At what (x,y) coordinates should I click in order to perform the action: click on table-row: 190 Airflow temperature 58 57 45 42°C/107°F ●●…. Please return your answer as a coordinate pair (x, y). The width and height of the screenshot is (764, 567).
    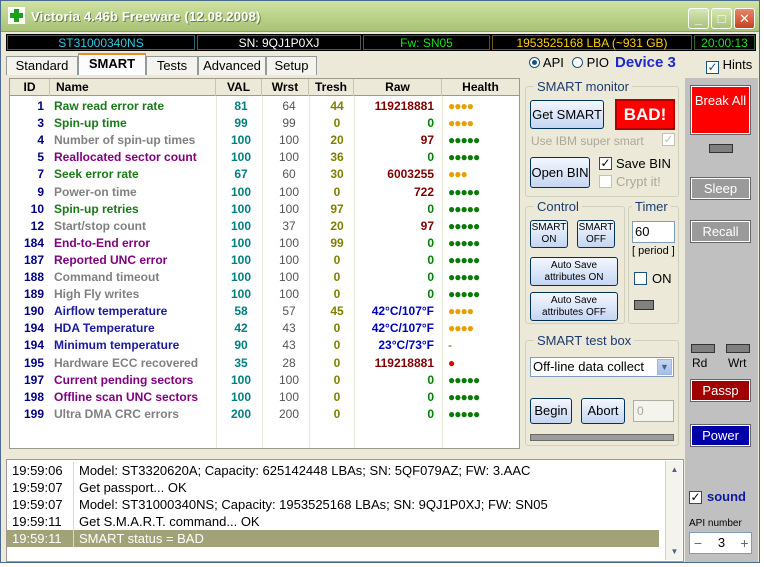
    Looking at the image, I should click on (264, 311).